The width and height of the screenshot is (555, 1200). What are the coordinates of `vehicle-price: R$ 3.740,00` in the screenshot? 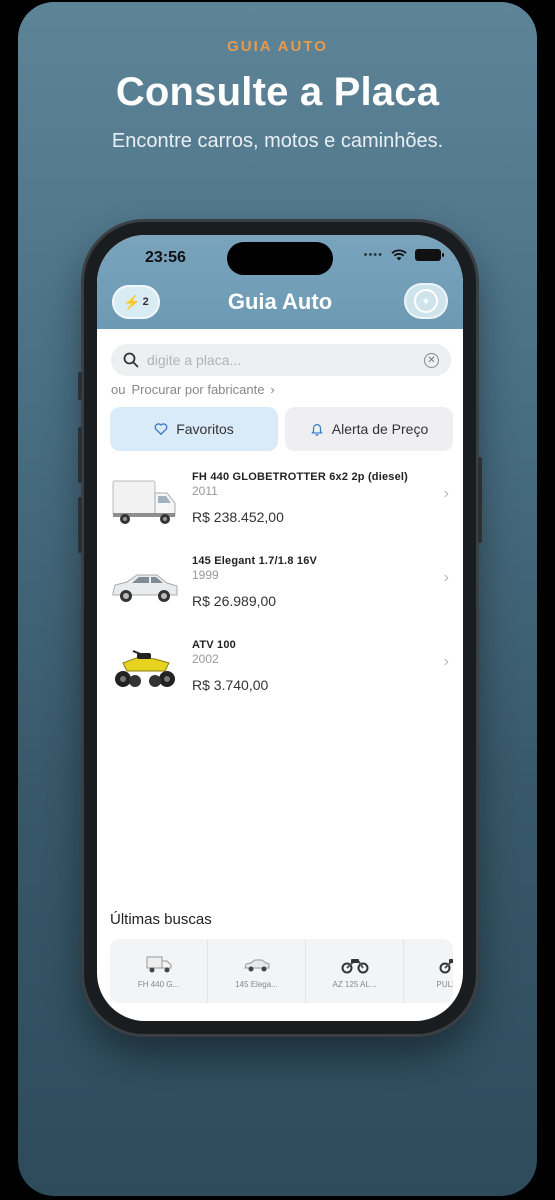 It's located at (230, 685).